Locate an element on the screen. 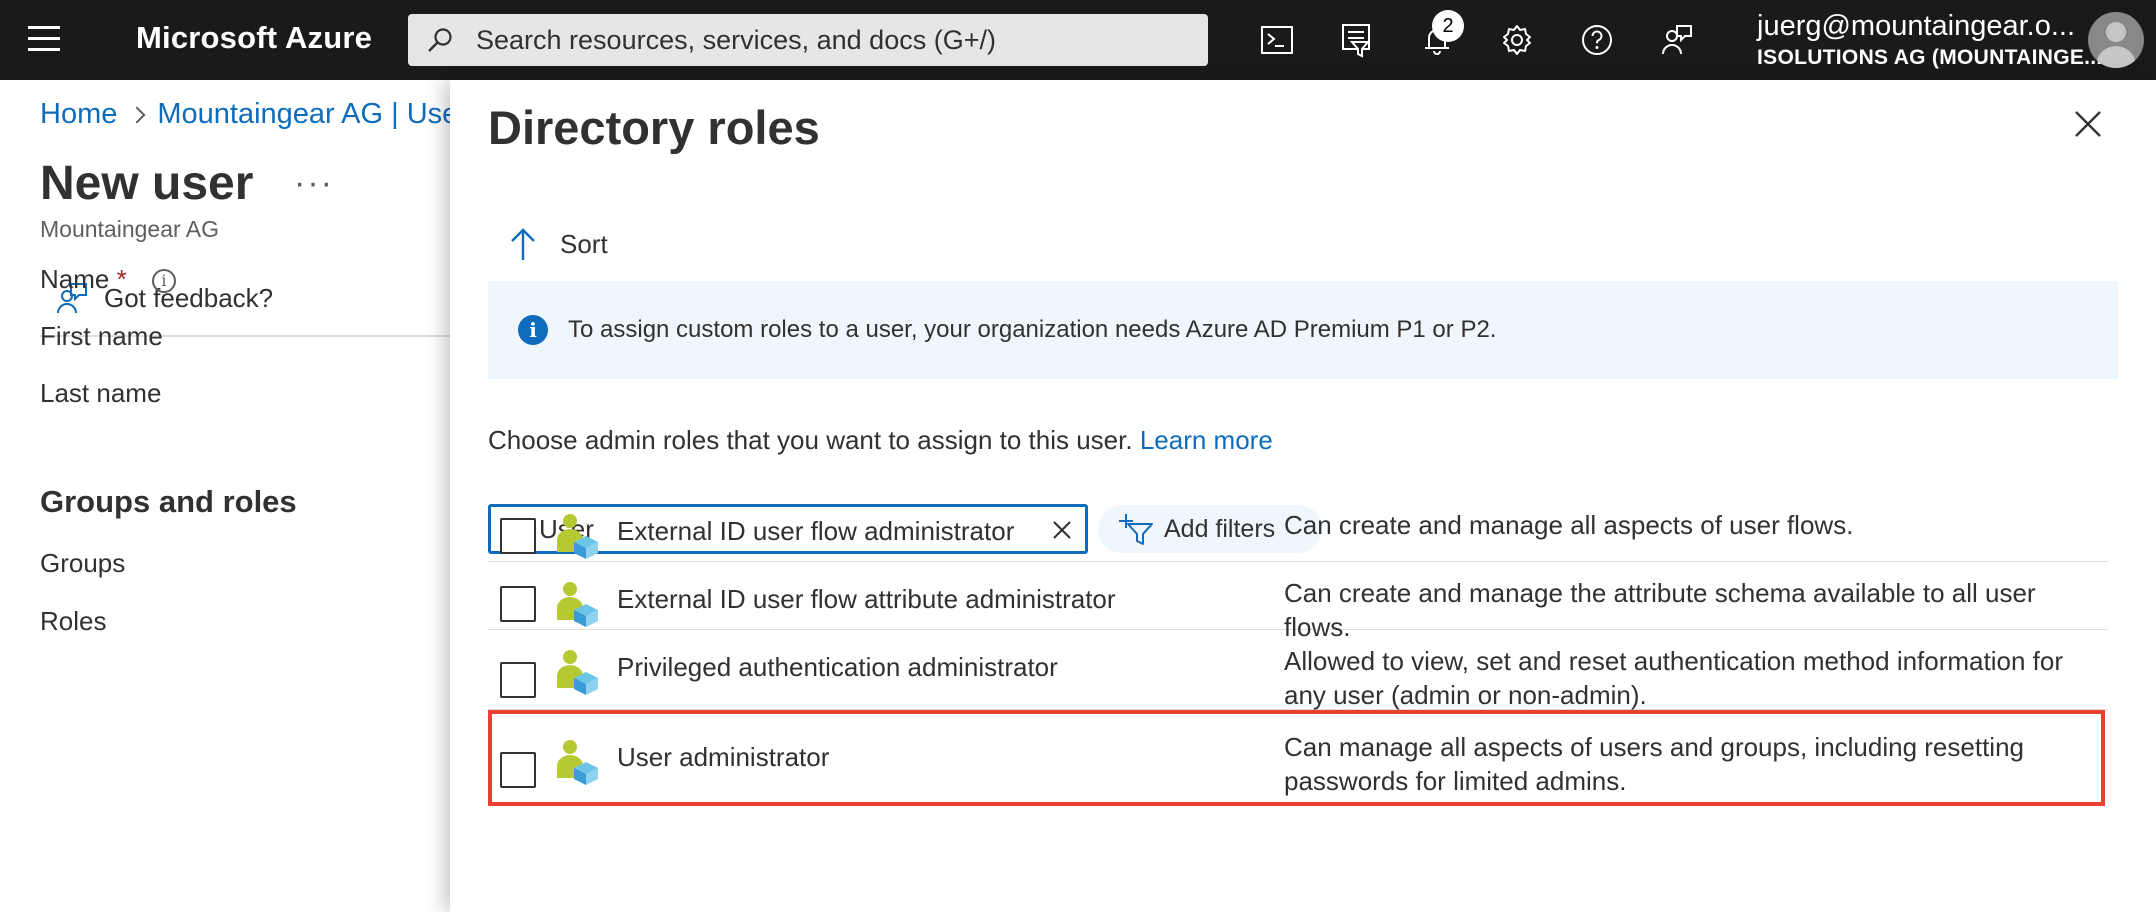 Image resolution: width=2156 pixels, height=912 pixels. directory-filter-icon is located at coordinates (1356, 40).